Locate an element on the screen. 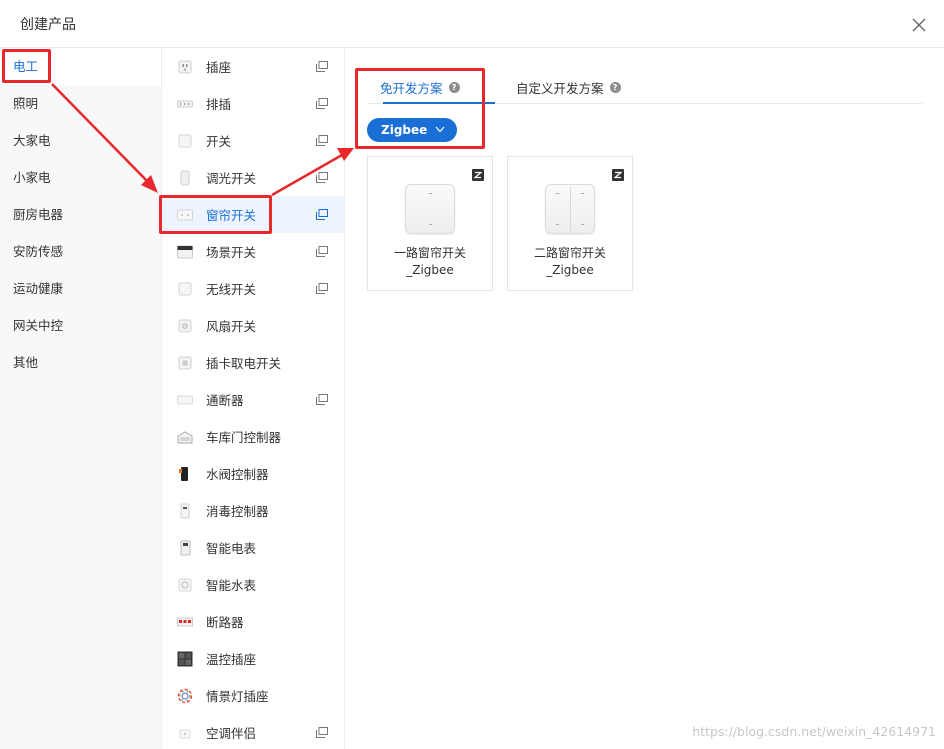 This screenshot has width=944, height=749. subcategory-item: 水阀控制器 is located at coordinates (253, 473).